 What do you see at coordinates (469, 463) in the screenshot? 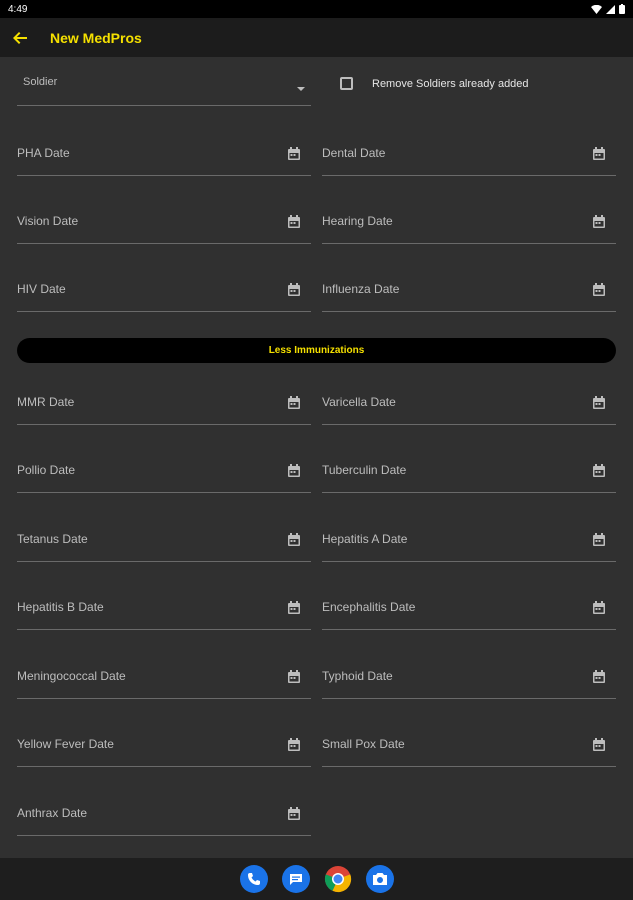
I see `tuberculin-date-field: Tuberculin Date` at bounding box center [469, 463].